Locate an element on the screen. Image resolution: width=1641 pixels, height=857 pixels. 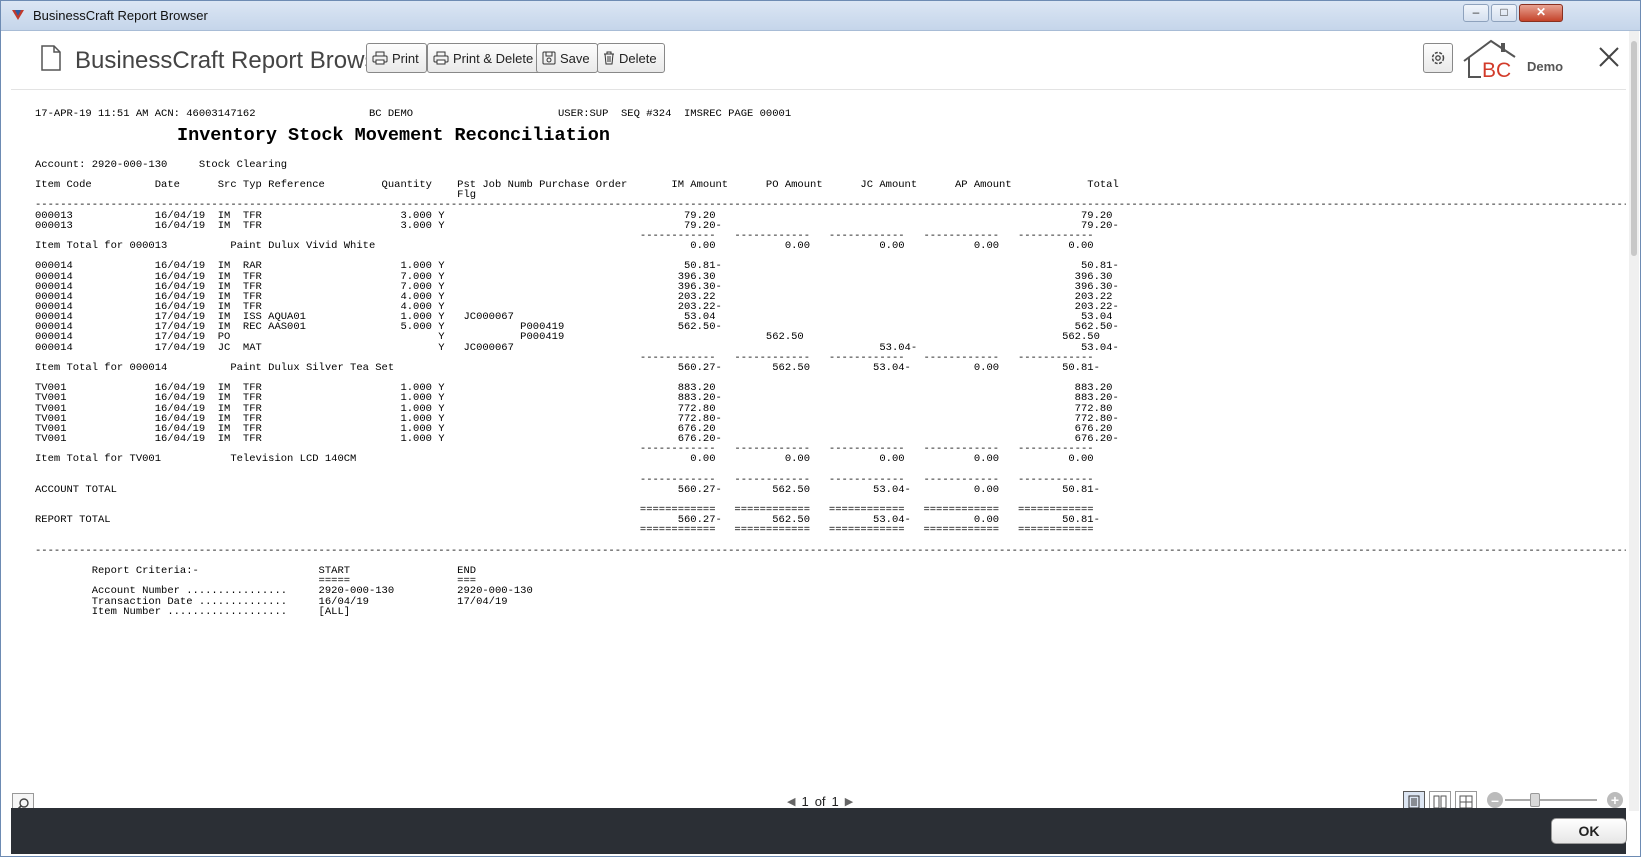
close-report-button is located at coordinates (1609, 57).